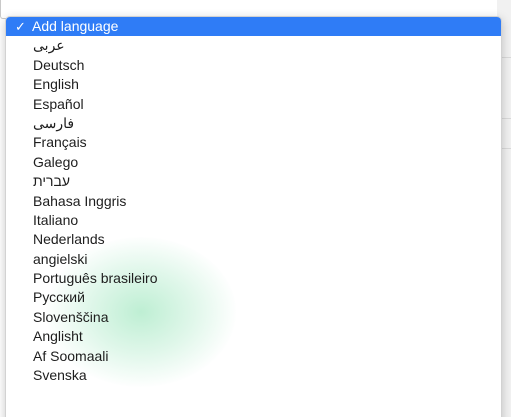  Describe the element at coordinates (253, 84) in the screenshot. I see `menu-item-english: English` at that location.